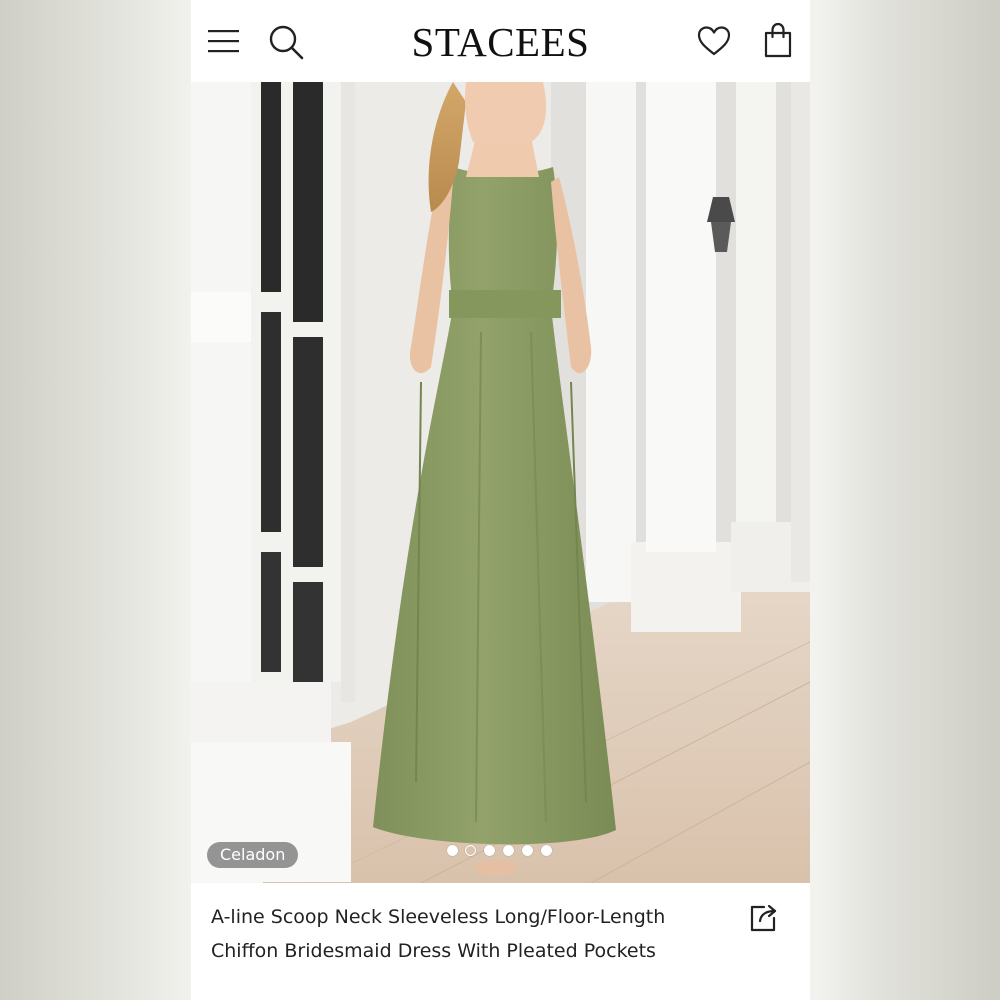 Image resolution: width=1000 pixels, height=1000 pixels. I want to click on heart-icon, so click(714, 41).